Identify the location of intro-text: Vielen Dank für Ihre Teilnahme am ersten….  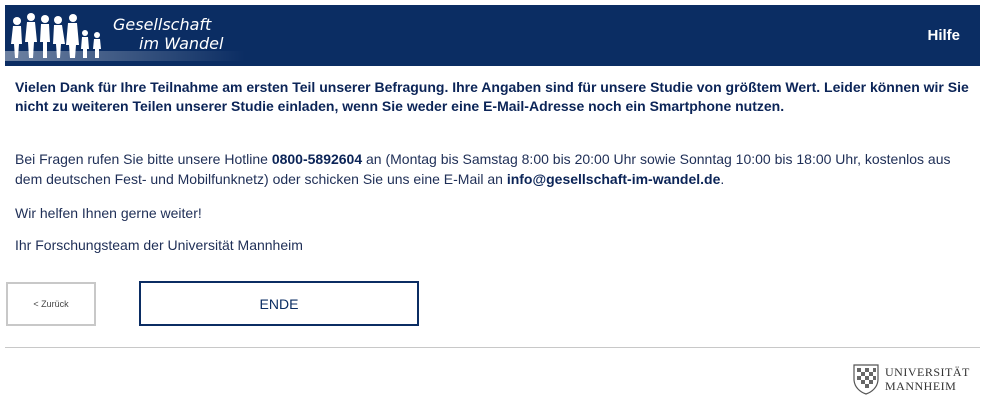
(492, 96).